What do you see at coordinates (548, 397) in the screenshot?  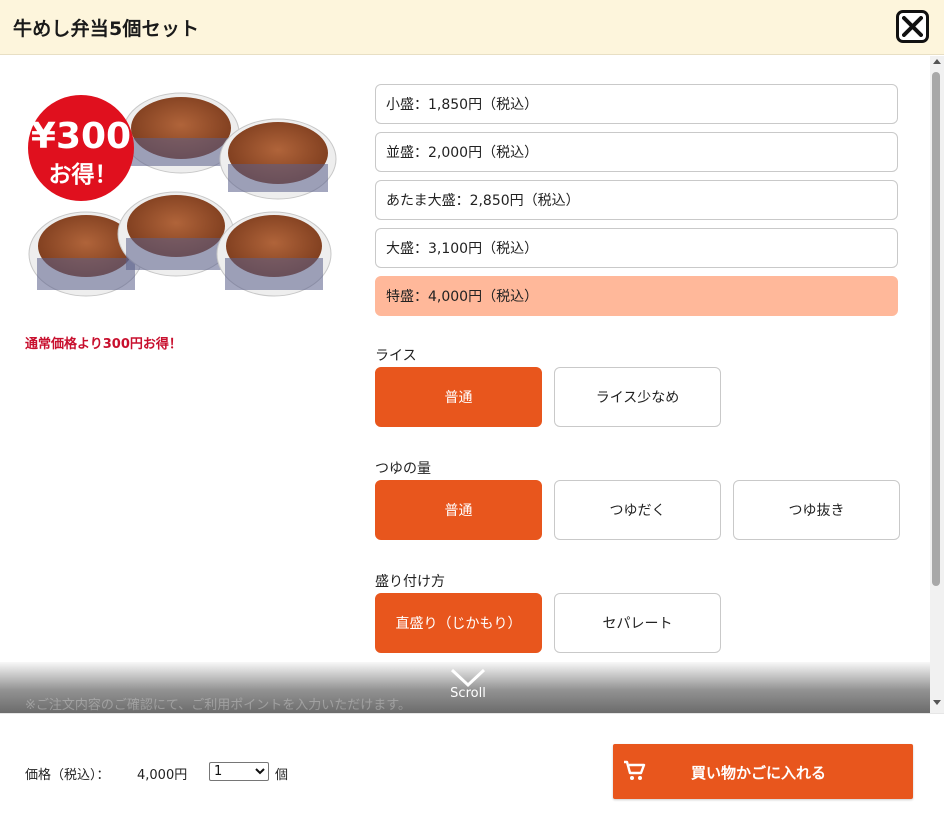 I see `rice-options: 普通 ライス少なめ` at bounding box center [548, 397].